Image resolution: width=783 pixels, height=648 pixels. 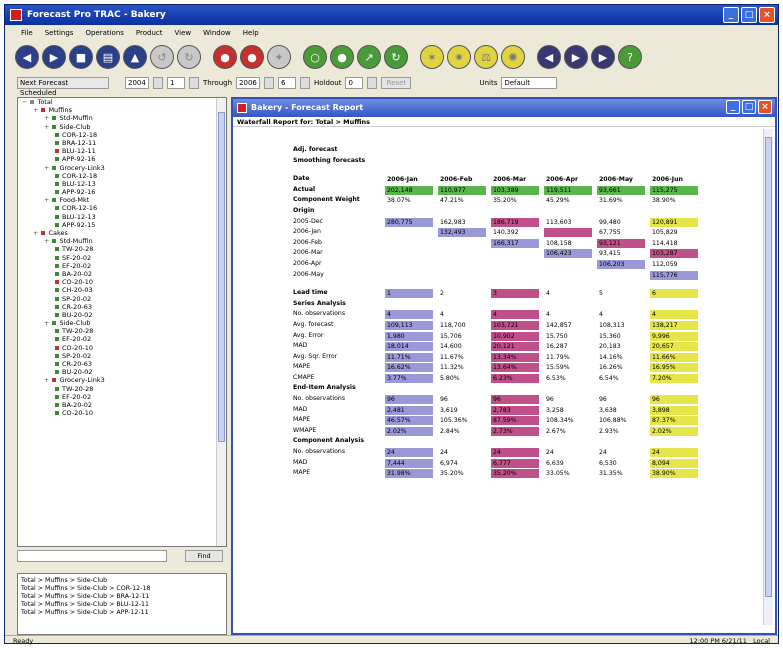 What do you see at coordinates (108, 57) in the screenshot?
I see `navy-save-icon: ▤` at bounding box center [108, 57].